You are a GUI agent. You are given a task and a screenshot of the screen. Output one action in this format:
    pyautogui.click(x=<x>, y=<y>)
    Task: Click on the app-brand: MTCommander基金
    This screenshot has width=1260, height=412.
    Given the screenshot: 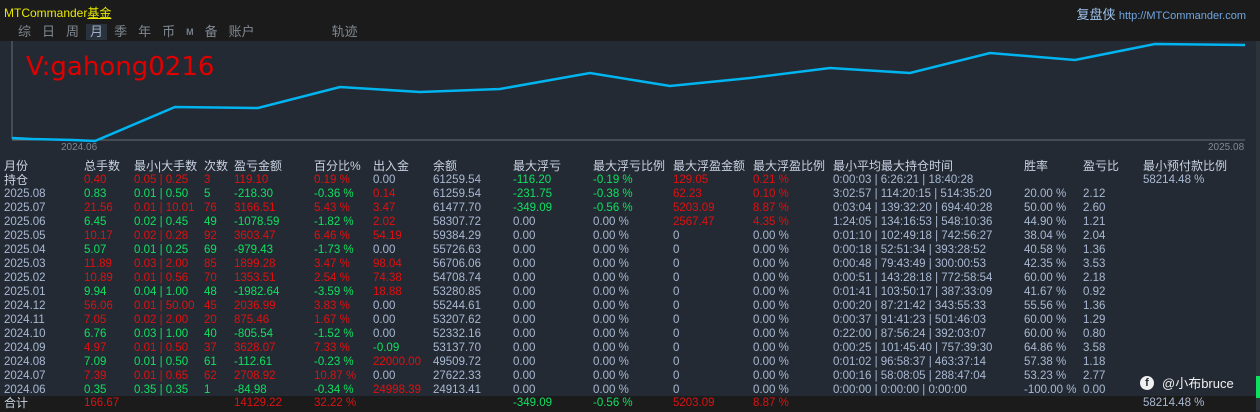 What is the action you would take?
    pyautogui.click(x=57, y=12)
    